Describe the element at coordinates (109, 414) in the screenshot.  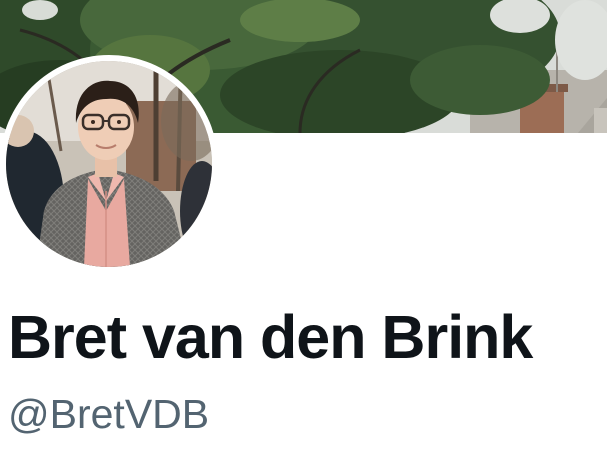
I see `profile-handle: @BretVDB` at that location.